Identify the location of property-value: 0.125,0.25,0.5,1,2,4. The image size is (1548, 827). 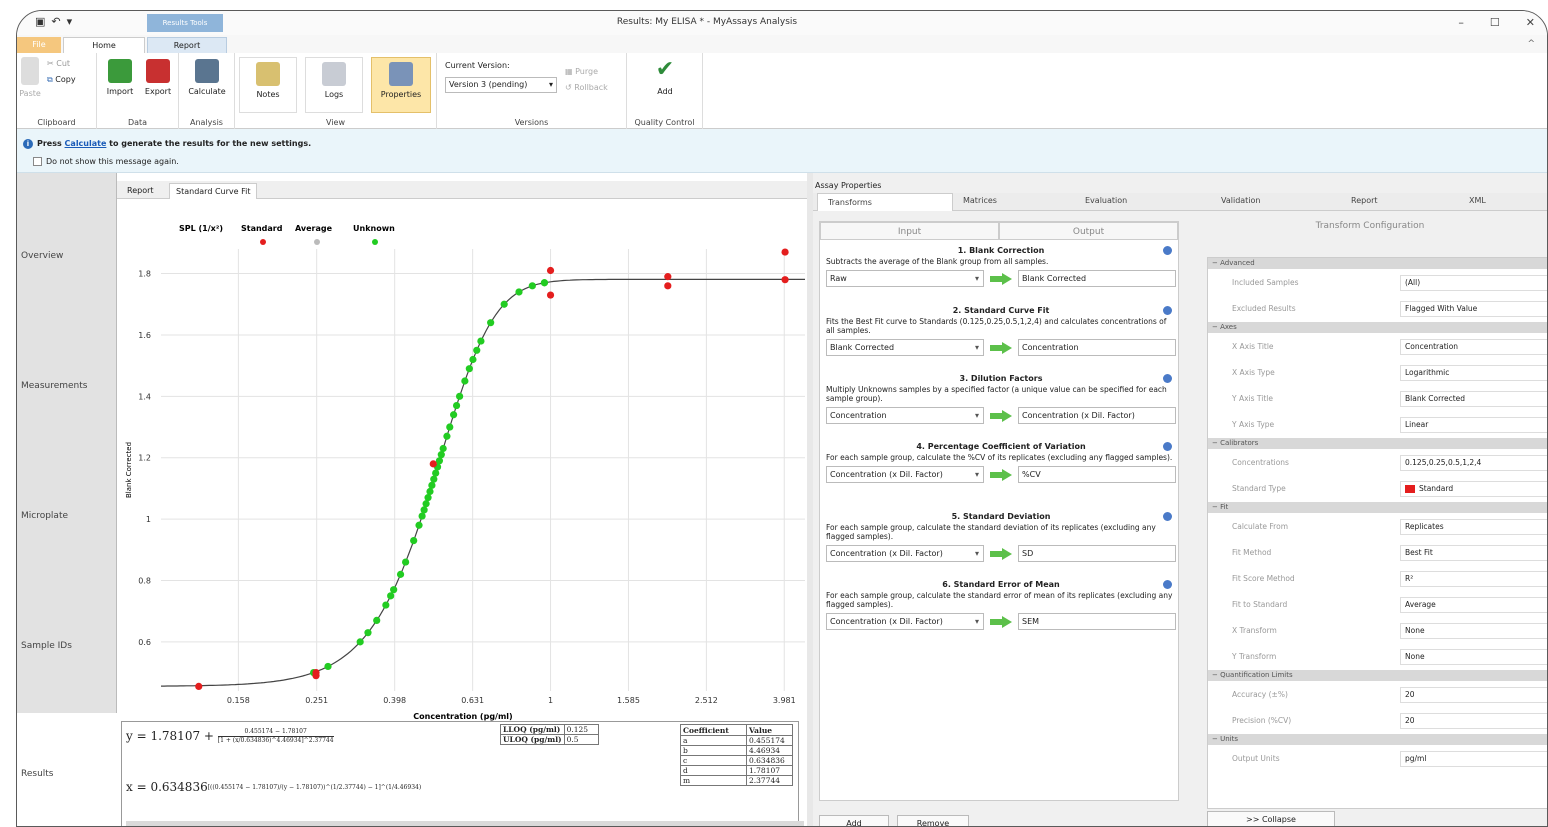
(1473, 463).